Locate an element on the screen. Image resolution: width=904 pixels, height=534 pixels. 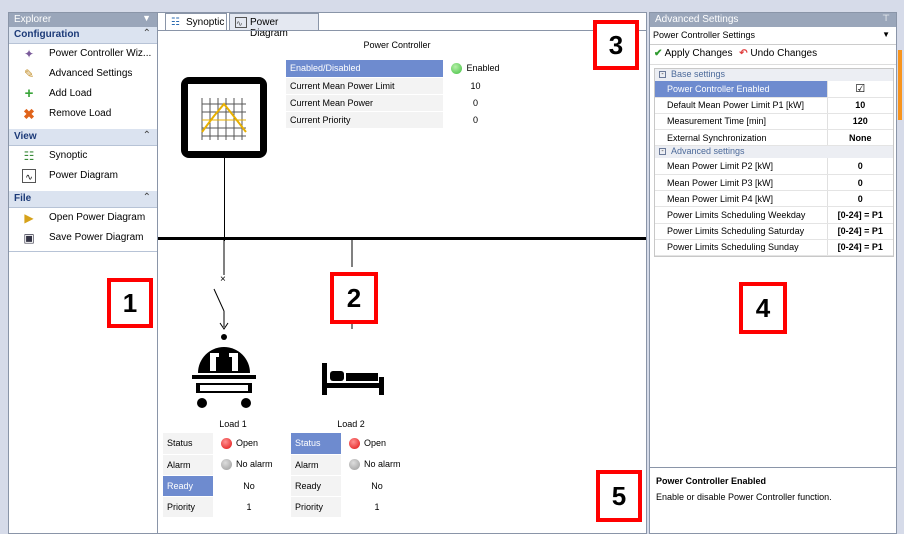
tab-power-diagram: ∿ Power Diagram is located at coordinates (274, 26).